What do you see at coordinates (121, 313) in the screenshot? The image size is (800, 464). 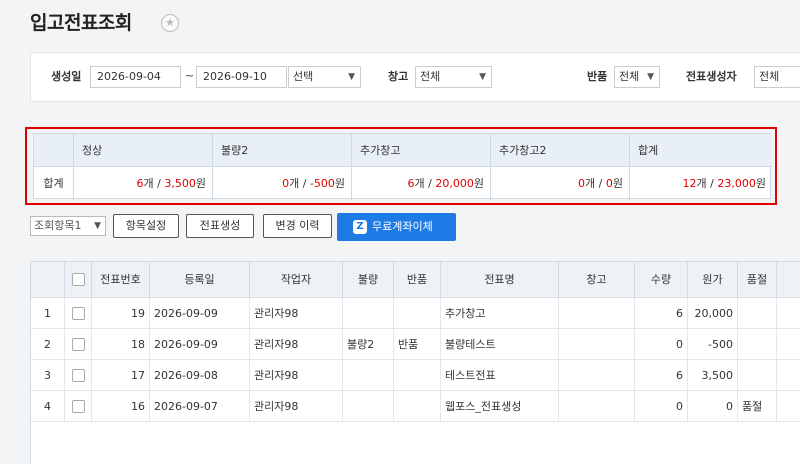 I see `cell-slip-number: 19` at bounding box center [121, 313].